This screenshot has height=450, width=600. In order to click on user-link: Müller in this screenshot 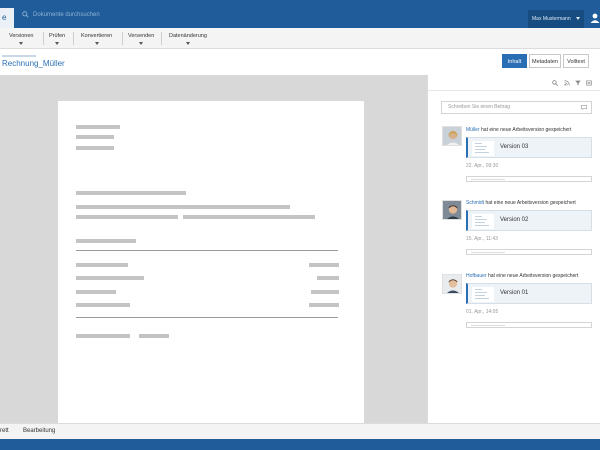, I will do `click(473, 130)`.